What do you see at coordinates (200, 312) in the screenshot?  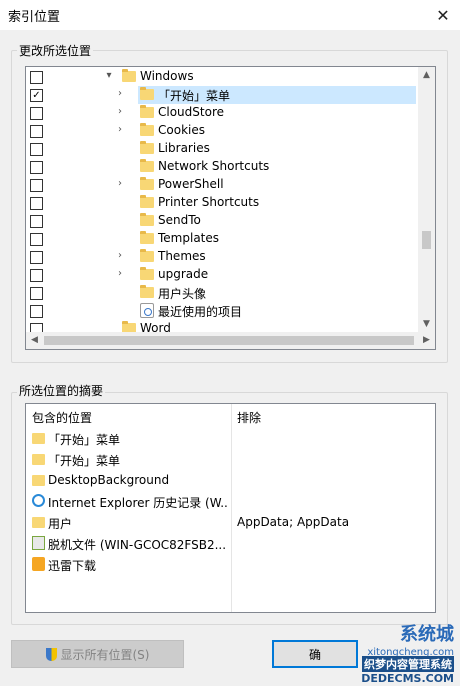 I see `tree-item-label: 最近使用的项目` at bounding box center [200, 312].